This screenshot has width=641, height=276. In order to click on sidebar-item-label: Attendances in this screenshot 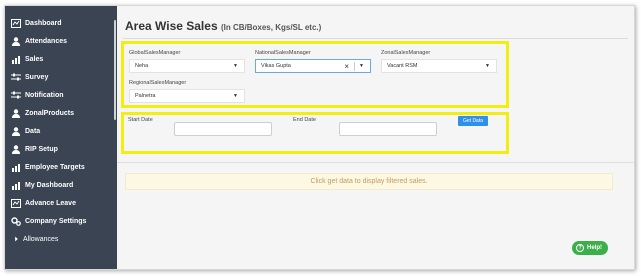, I will do `click(46, 41)`.